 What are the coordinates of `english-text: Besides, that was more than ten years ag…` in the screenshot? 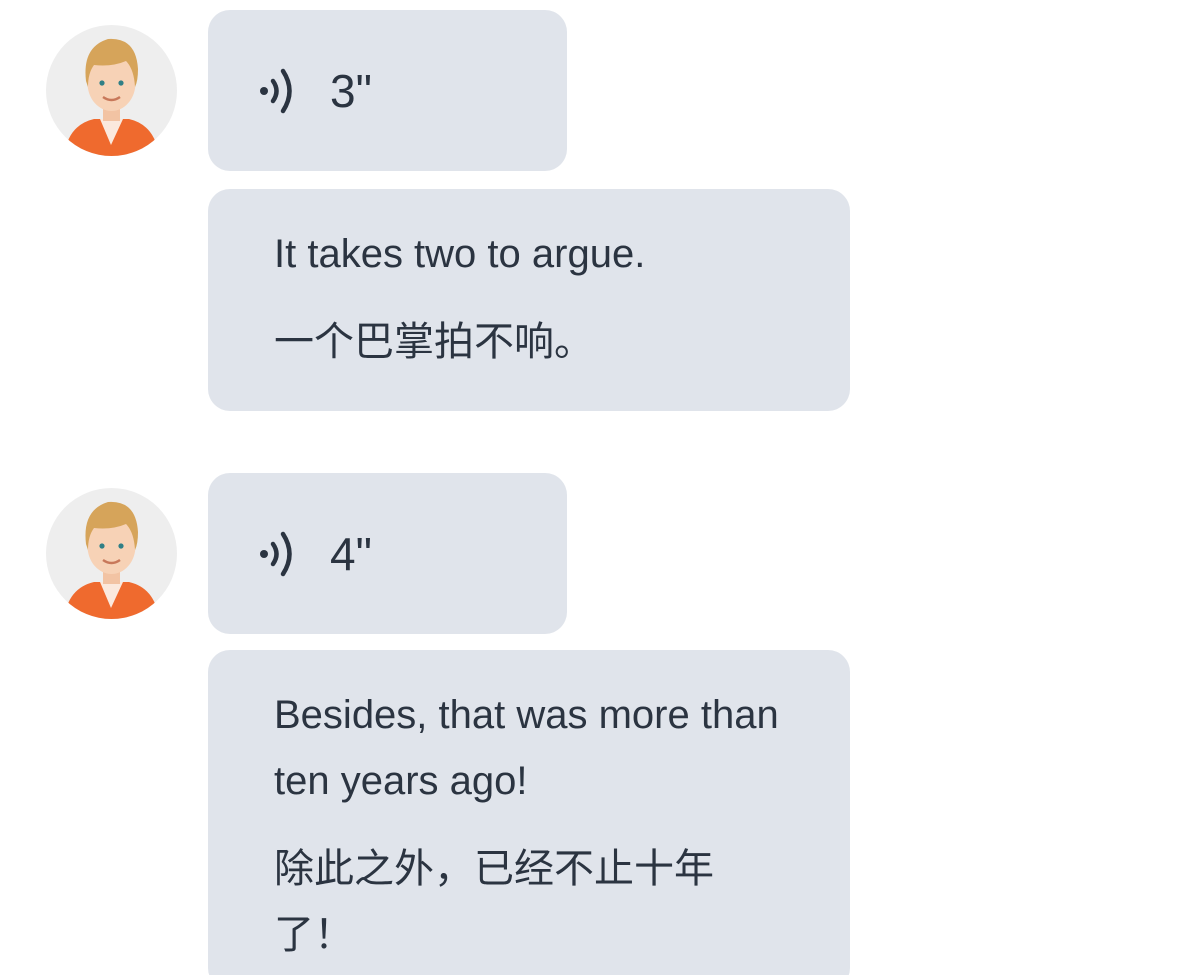 It's located at (526, 748).